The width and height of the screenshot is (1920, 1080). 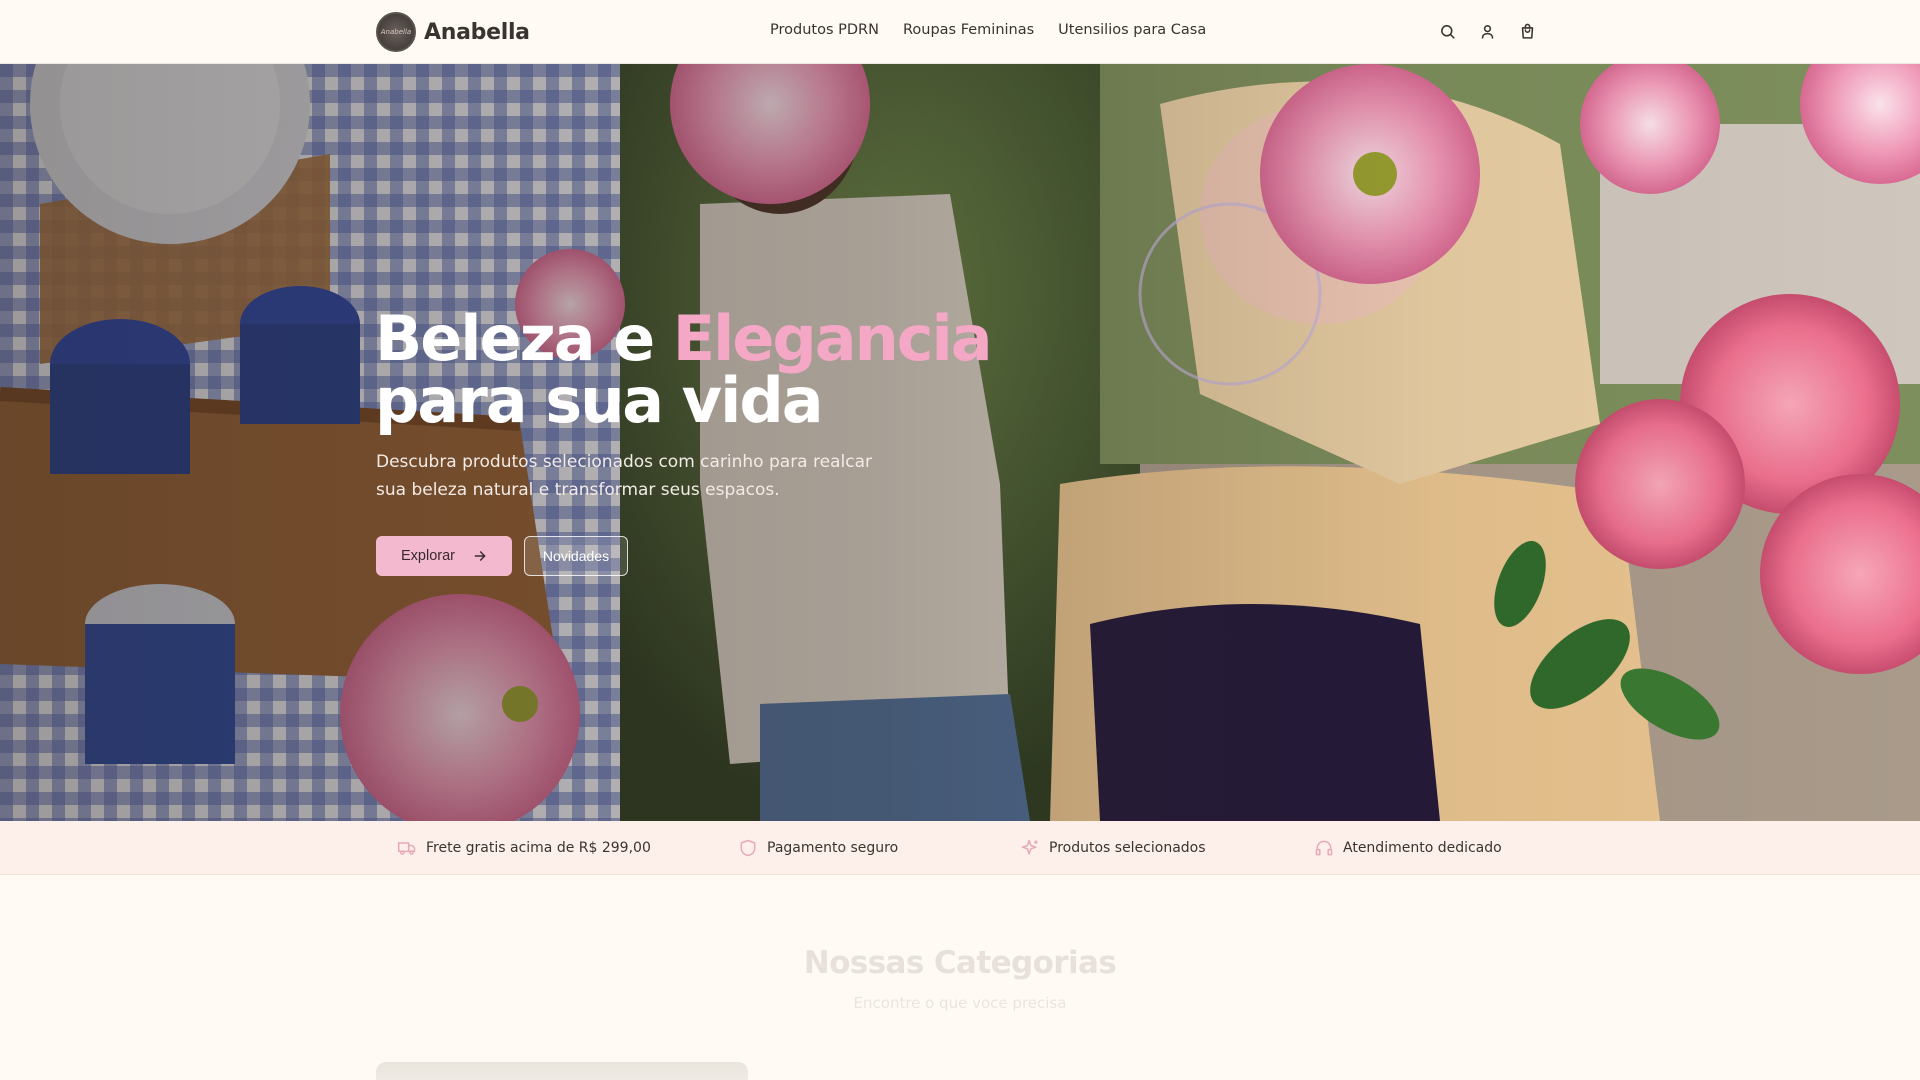 I want to click on user-icon, so click(x=1487, y=31).